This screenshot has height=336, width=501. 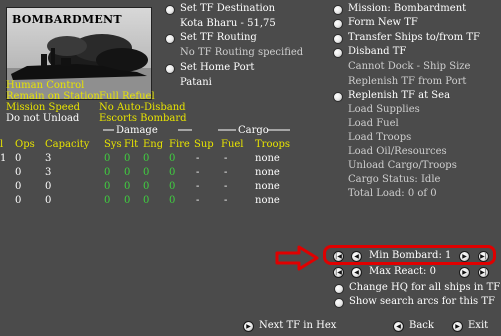 I want to click on load-supplies-label: Load Supplies, so click(x=384, y=109).